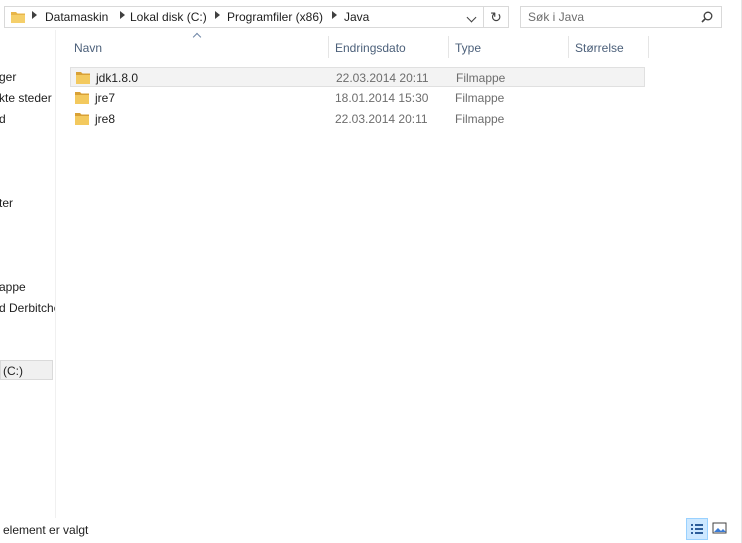  What do you see at coordinates (599, 48) in the screenshot?
I see `column-header-size: Størrelse` at bounding box center [599, 48].